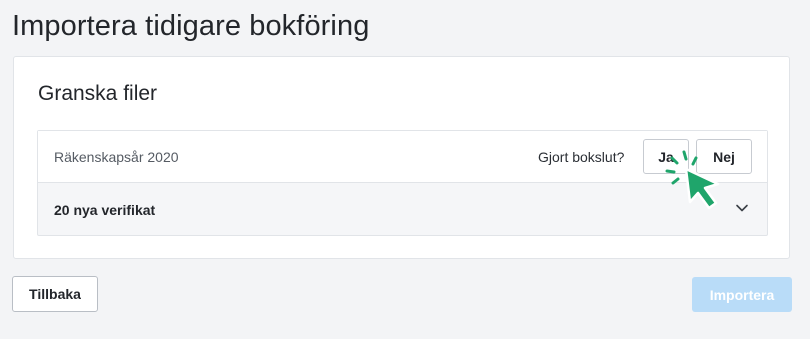 Image resolution: width=810 pixels, height=339 pixels. What do you see at coordinates (98, 93) in the screenshot?
I see `card-title: Granska filer` at bounding box center [98, 93].